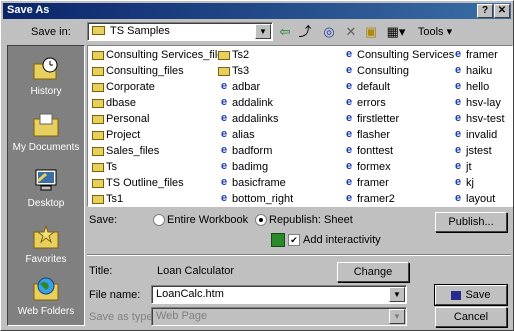 Image resolution: width=514 pixels, height=331 pixels. I want to click on file-item: e addalinks, so click(281, 119).